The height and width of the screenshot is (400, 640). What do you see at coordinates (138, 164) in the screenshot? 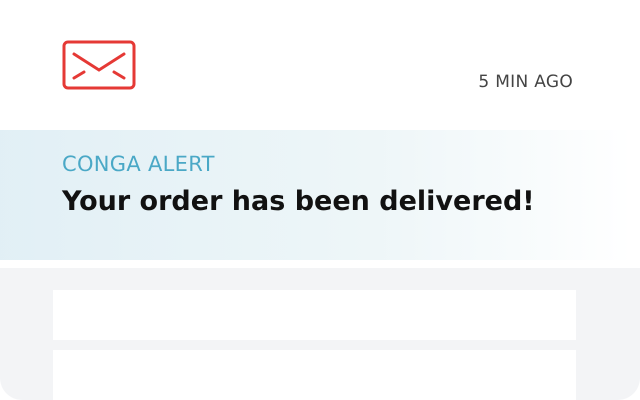
I see `alert-source: CONGA ALERT` at bounding box center [138, 164].